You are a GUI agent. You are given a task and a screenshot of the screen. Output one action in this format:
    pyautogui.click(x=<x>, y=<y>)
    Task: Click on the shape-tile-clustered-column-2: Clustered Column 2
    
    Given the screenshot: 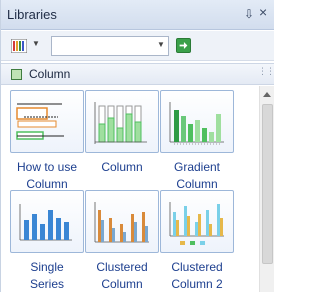 What is the action you would take?
    pyautogui.click(x=197, y=241)
    